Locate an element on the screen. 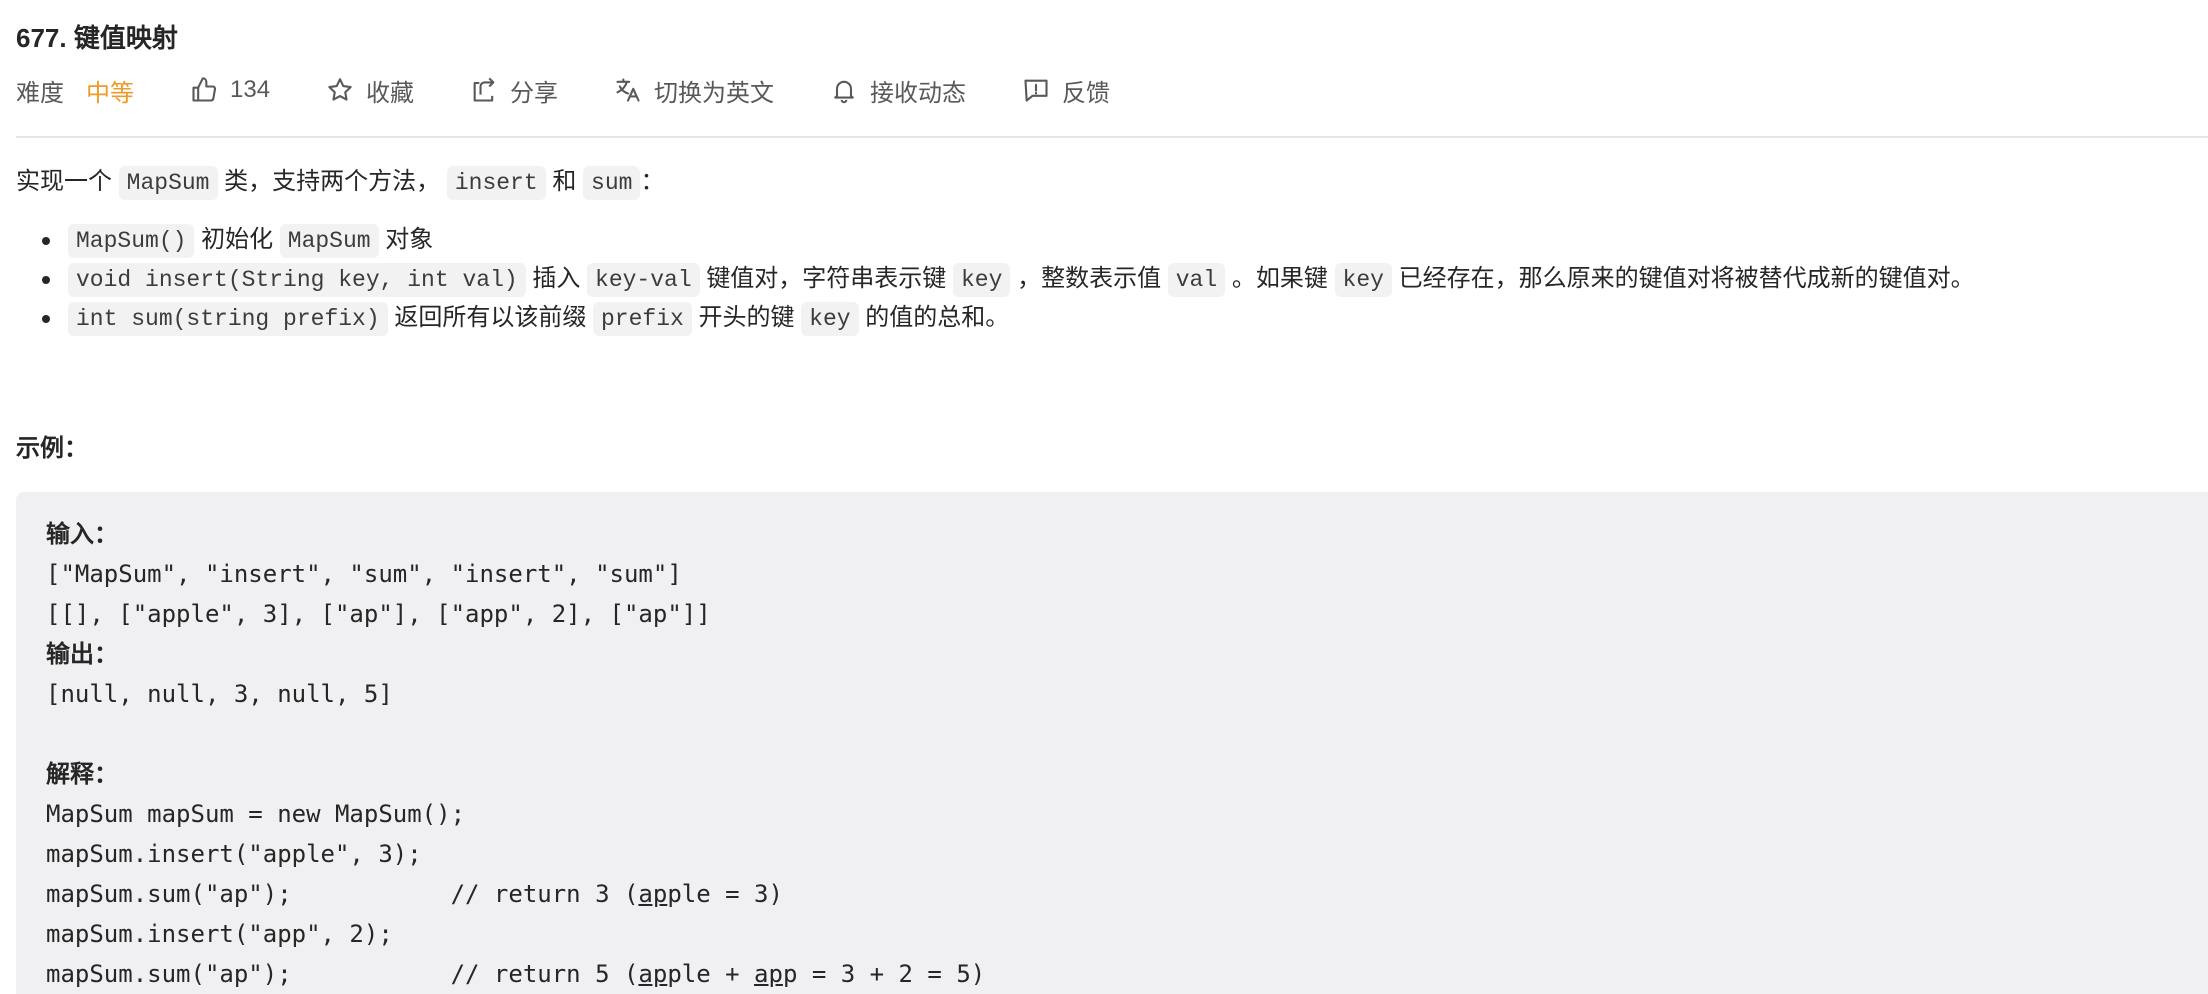  inline-code: sum is located at coordinates (612, 183).